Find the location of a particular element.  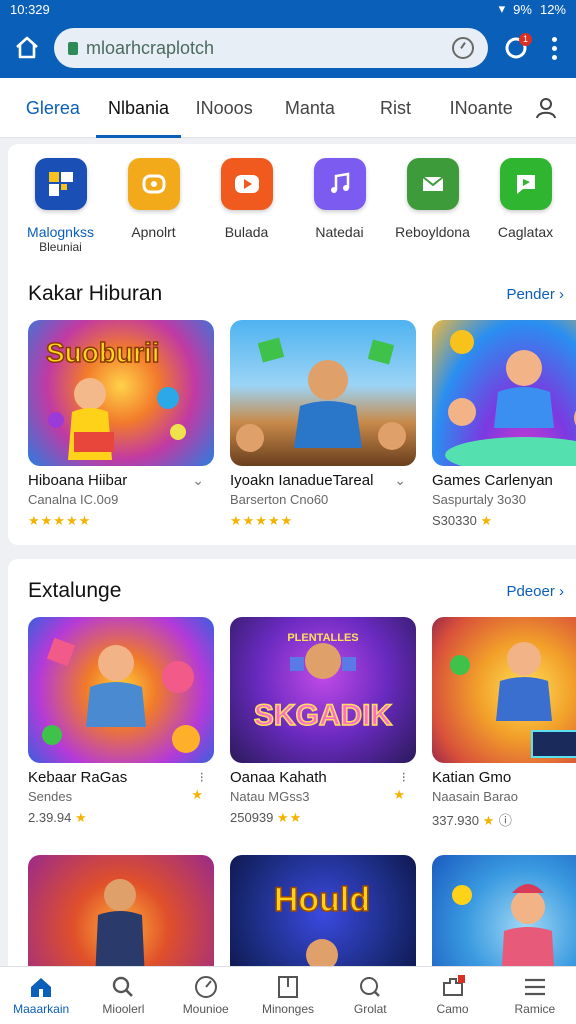

nav-search: Mioolerl is located at coordinates (123, 995).